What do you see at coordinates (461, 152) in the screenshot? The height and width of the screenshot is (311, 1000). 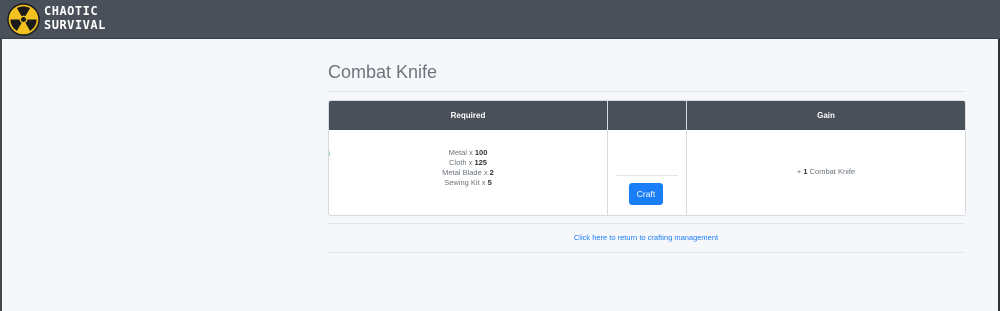 I see `requirement-name: Metal x` at bounding box center [461, 152].